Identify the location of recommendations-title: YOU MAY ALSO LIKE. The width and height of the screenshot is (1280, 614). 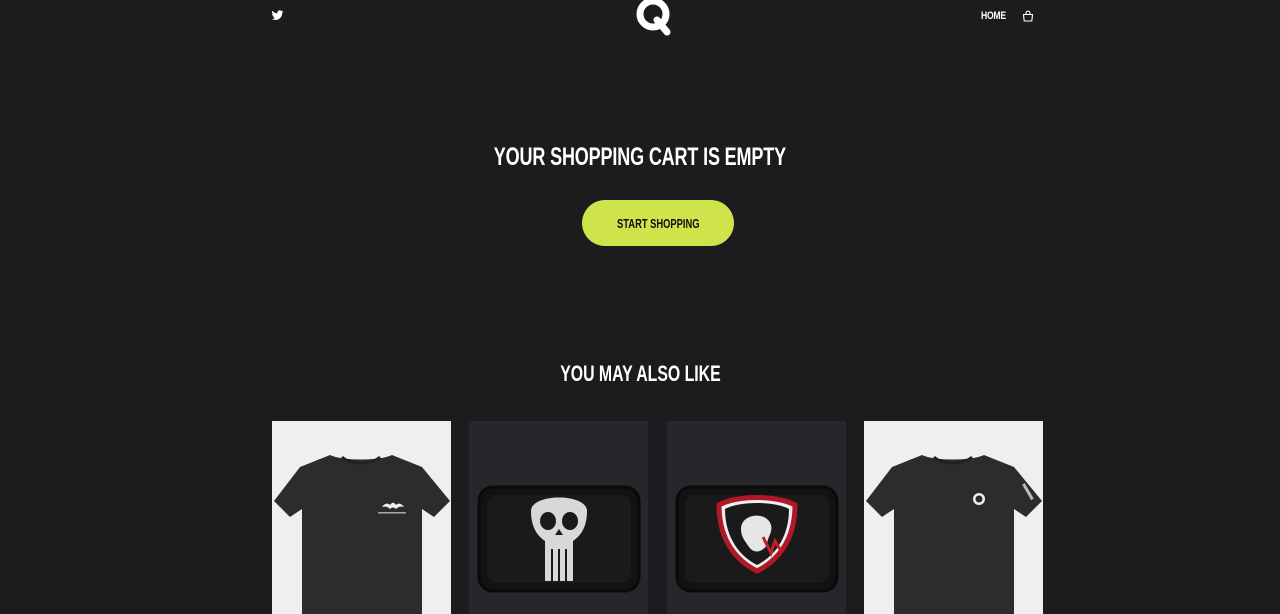
(640, 374).